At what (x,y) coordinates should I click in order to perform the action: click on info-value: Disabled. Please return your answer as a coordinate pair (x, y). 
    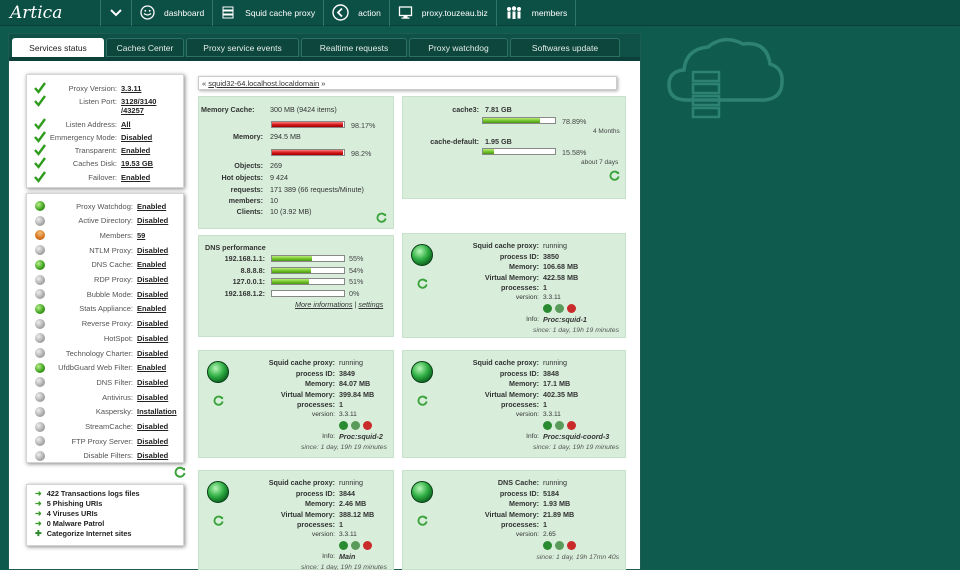
    Looking at the image, I should click on (136, 137).